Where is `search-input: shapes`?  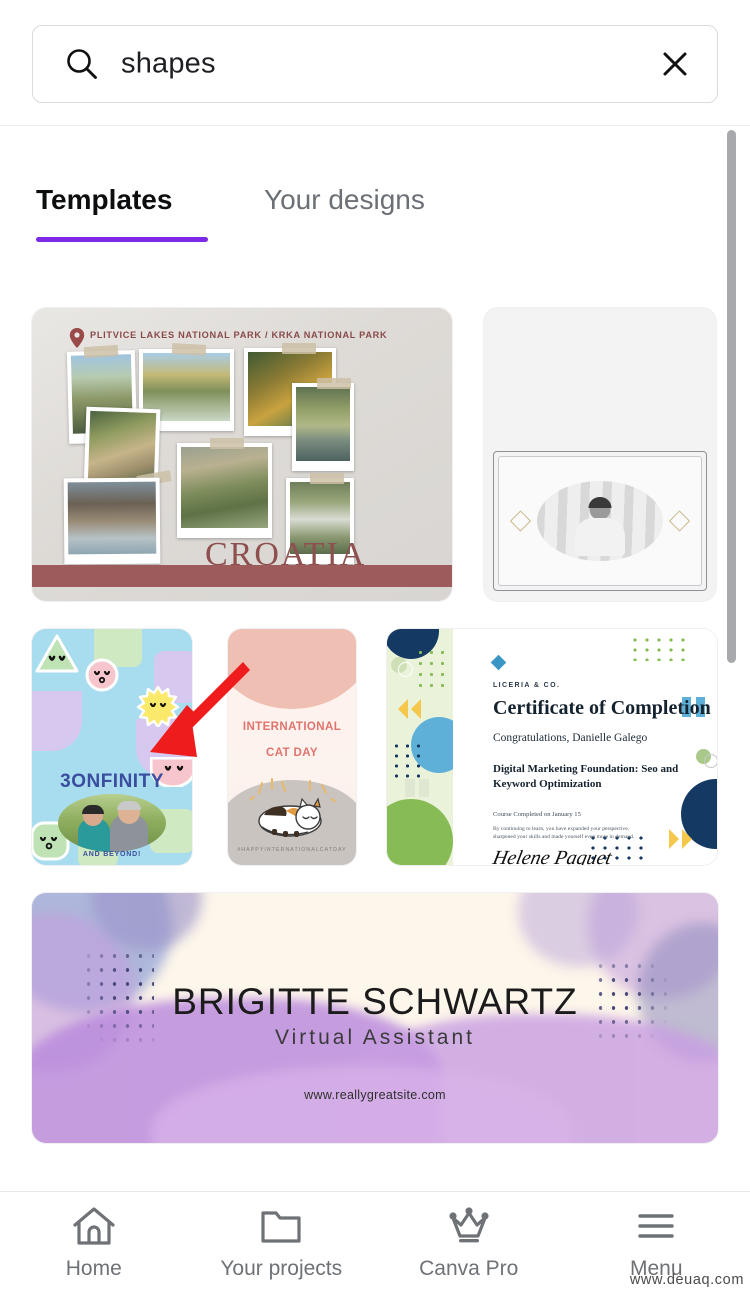
search-input: shapes is located at coordinates (375, 64).